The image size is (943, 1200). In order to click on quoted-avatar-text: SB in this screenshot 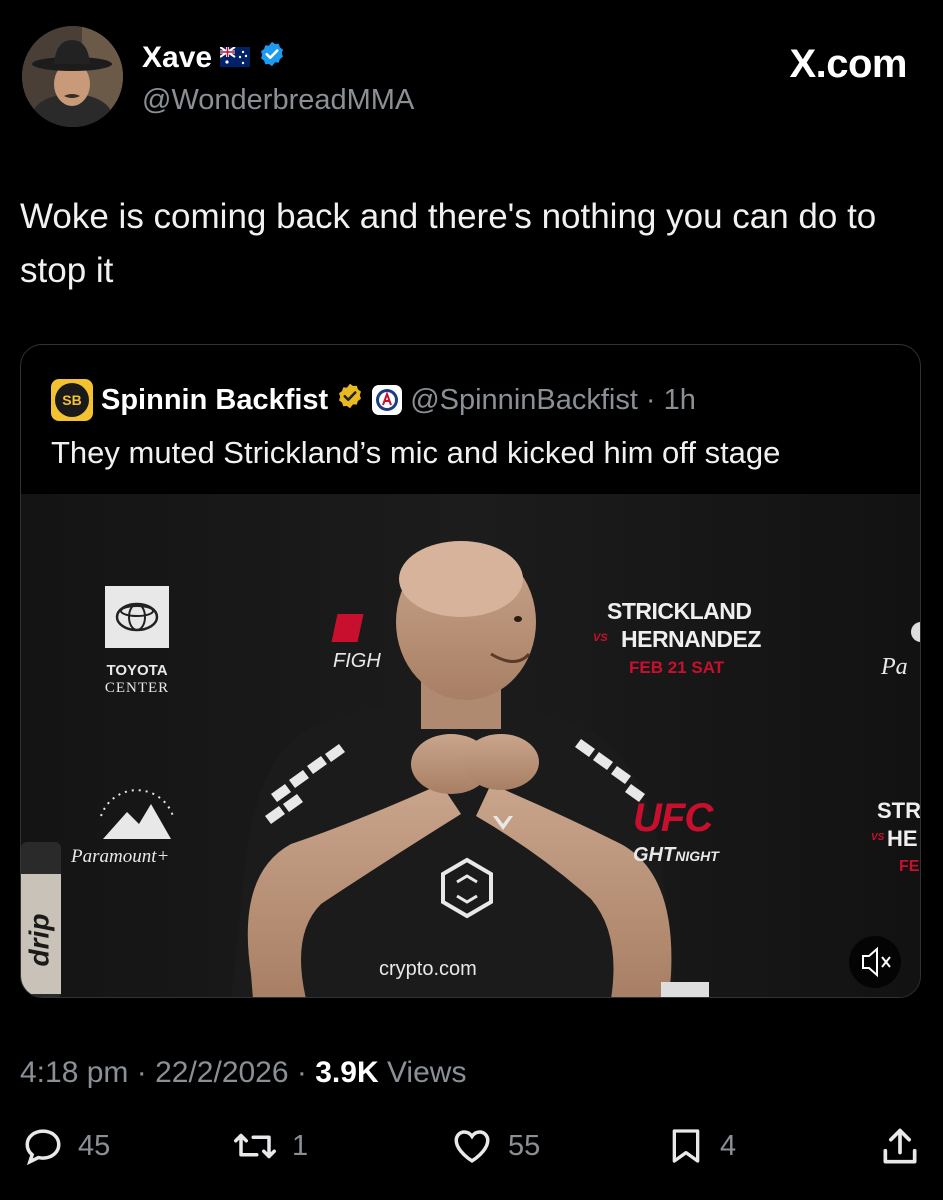, I will do `click(72, 400)`.